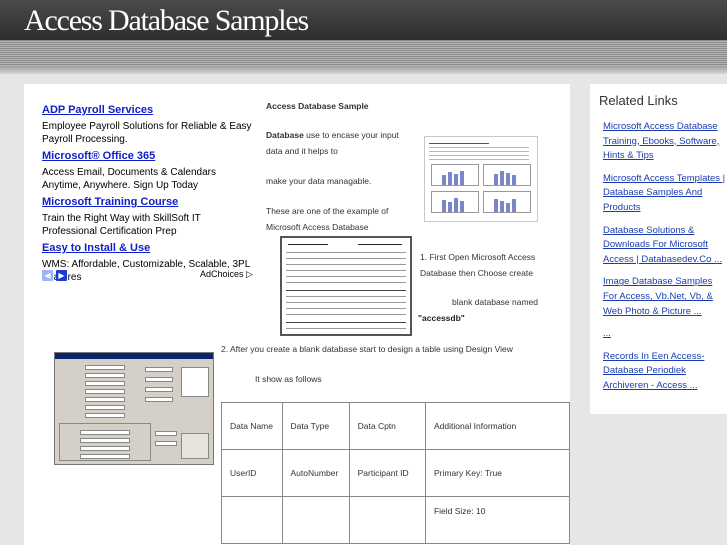 This screenshot has width=727, height=545. Describe the element at coordinates (315, 473) in the screenshot. I see `table-cell: AutoNumber` at that location.